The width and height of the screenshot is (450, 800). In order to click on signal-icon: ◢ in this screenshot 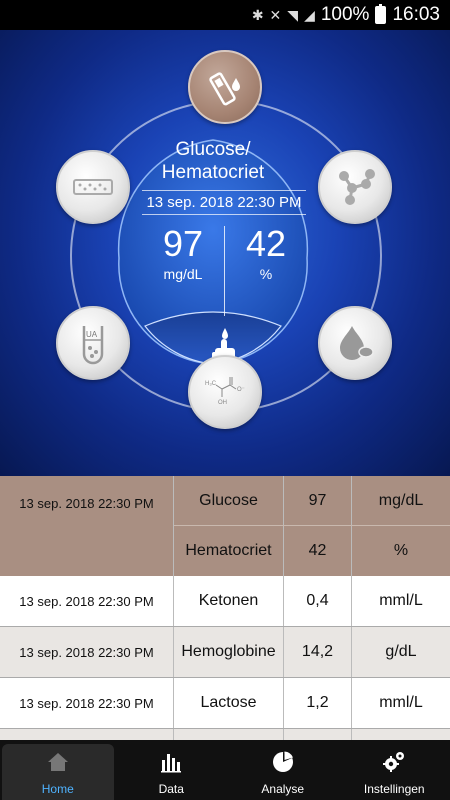, I will do `click(309, 14)`.